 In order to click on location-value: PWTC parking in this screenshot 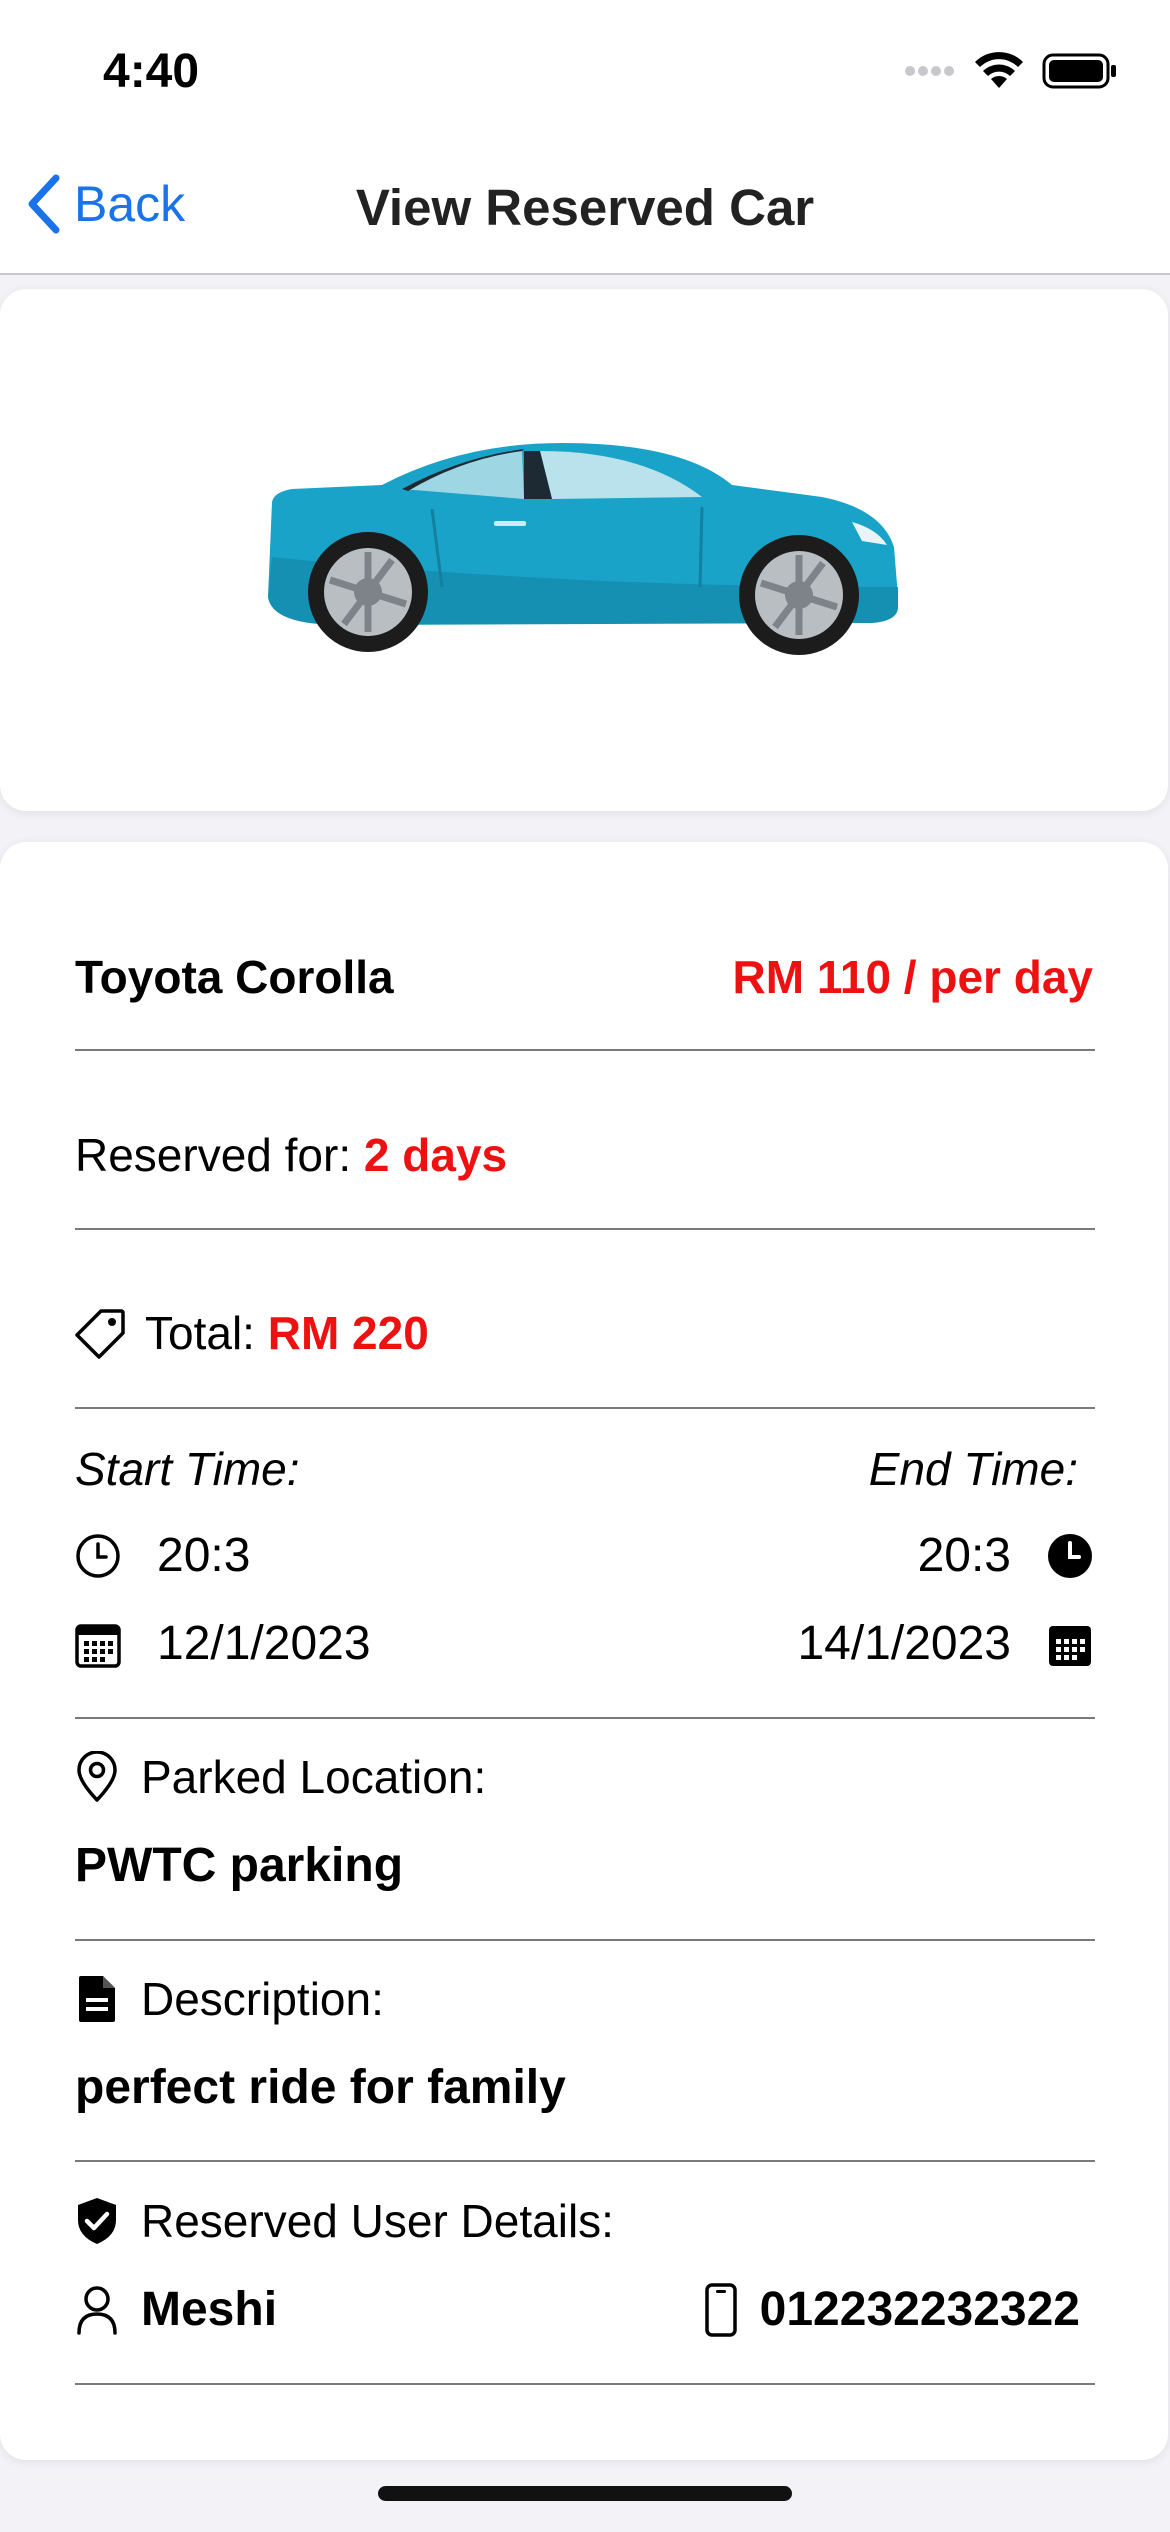, I will do `click(239, 1865)`.